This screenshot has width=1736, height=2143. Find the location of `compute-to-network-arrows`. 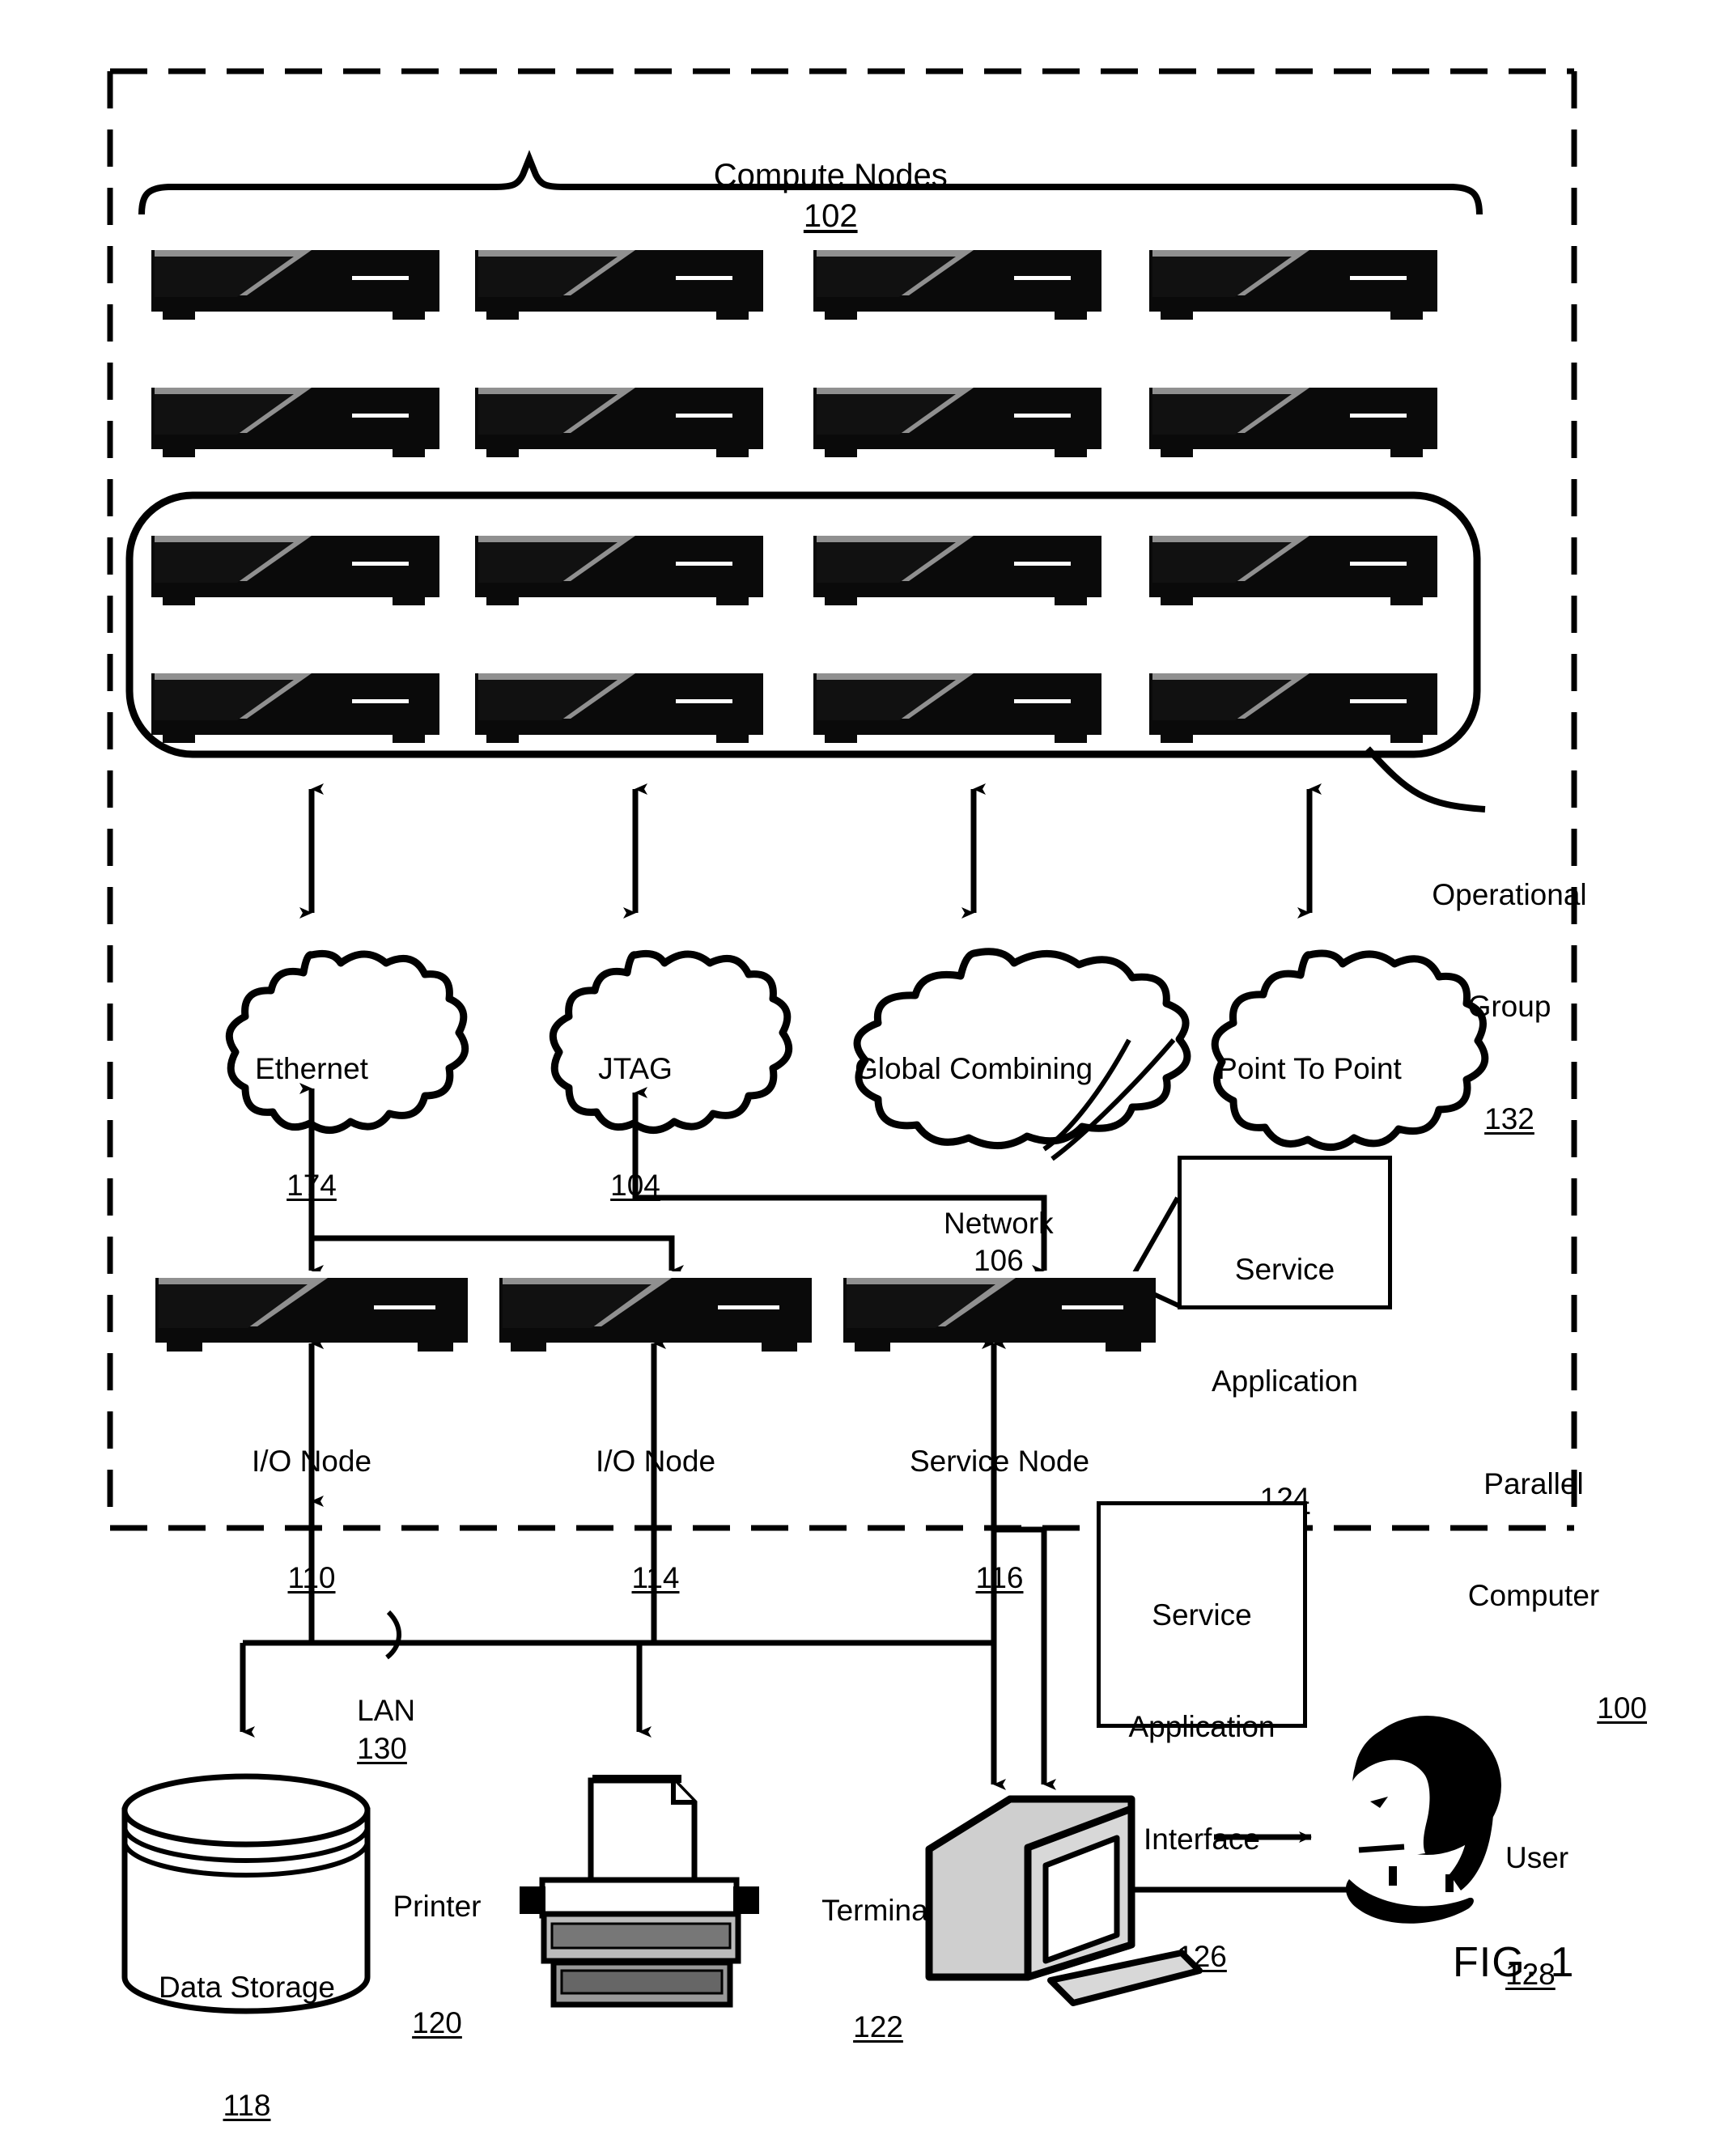

compute-to-network-arrows is located at coordinates (810, 851).